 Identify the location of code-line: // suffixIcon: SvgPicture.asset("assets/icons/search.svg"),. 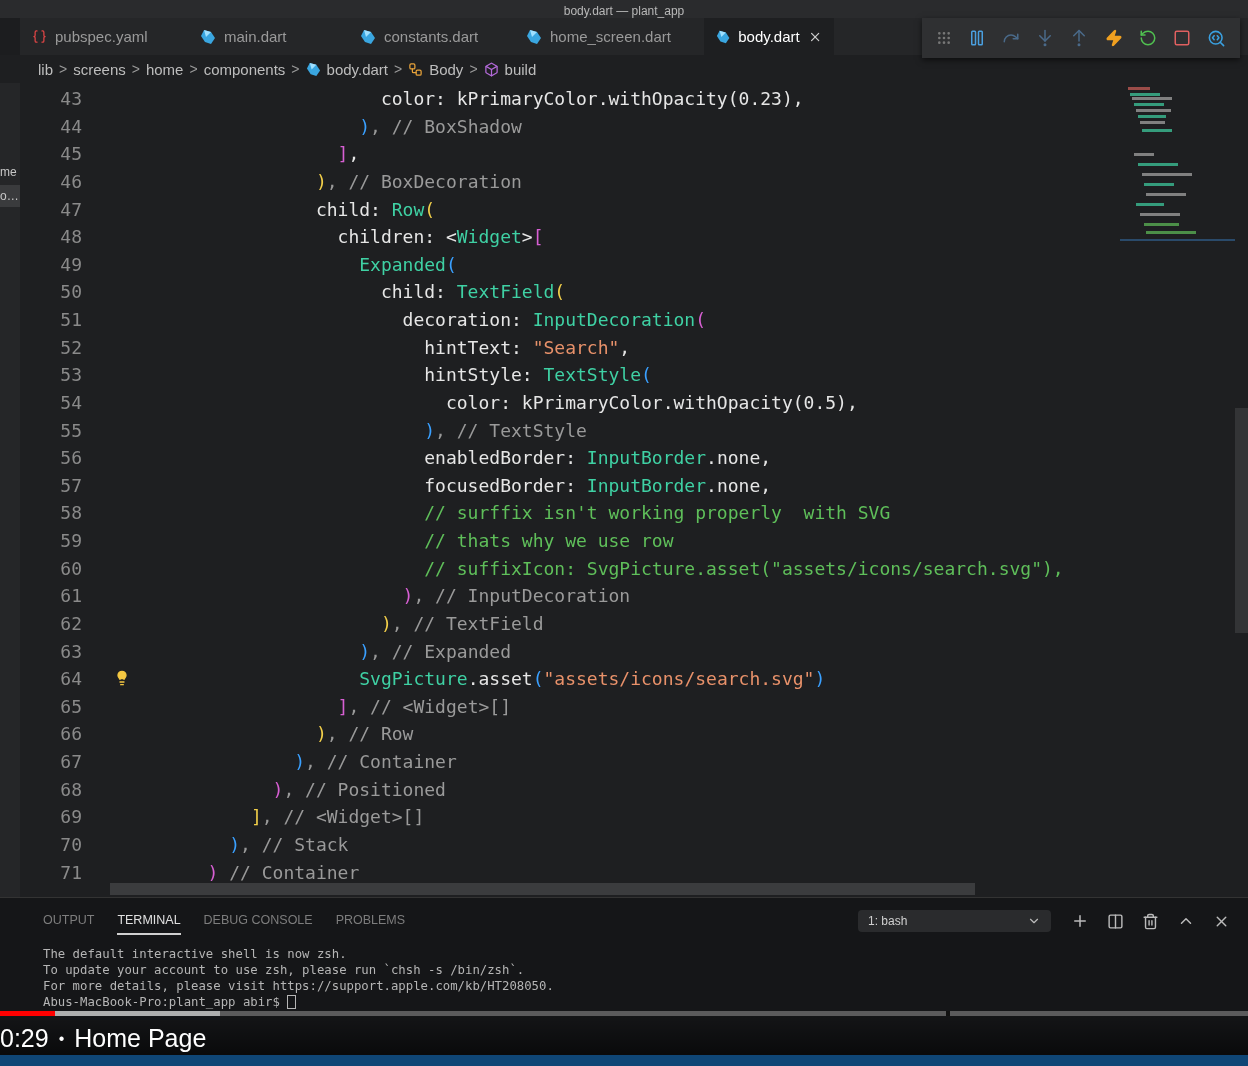
(744, 568).